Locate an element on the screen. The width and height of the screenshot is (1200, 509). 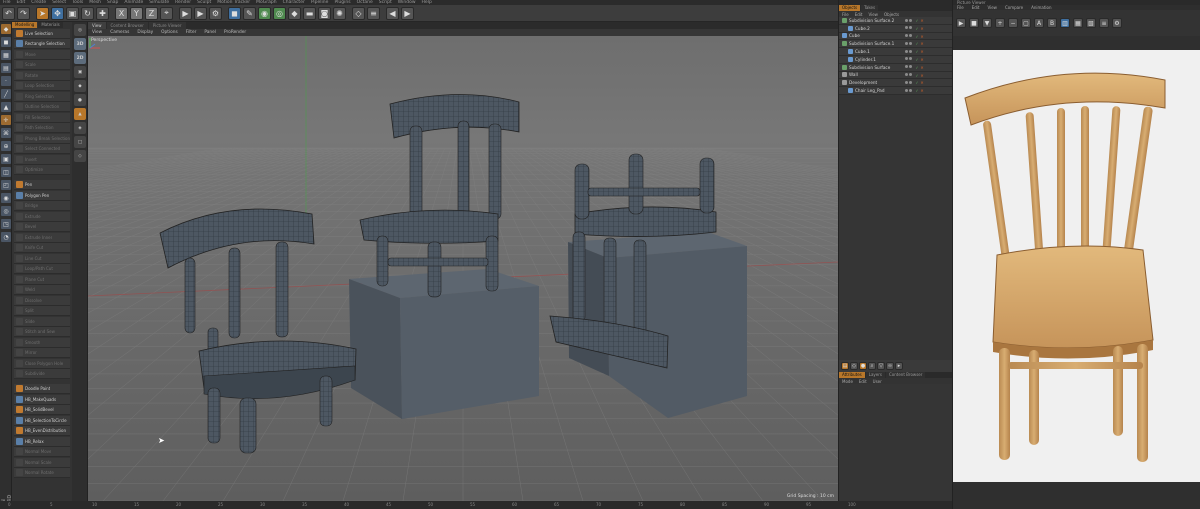
tool-ring-selection: Ring Selection is located at coordinates (42, 96).